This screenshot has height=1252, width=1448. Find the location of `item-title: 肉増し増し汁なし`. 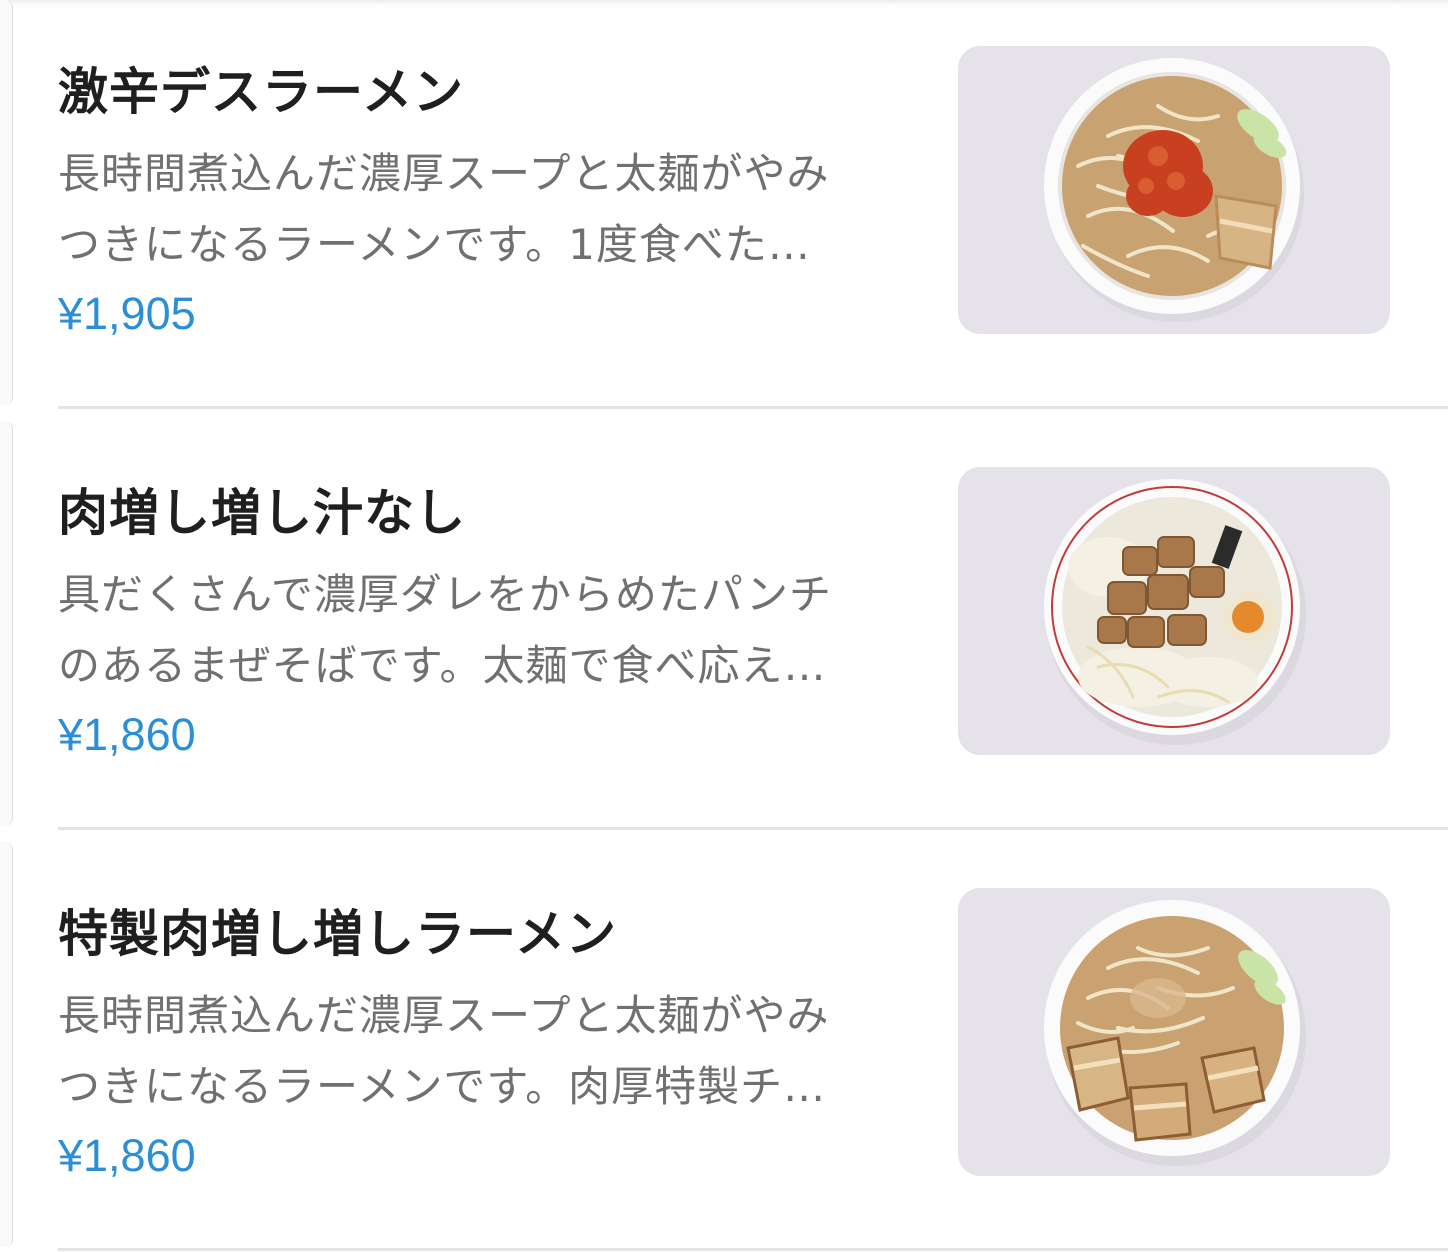

item-title: 肉増し増し汁なし is located at coordinates (262, 513).